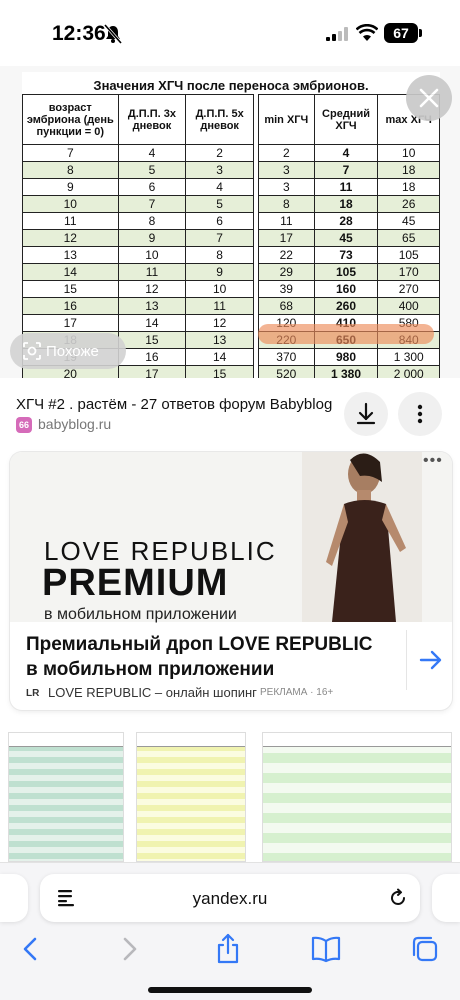  I want to click on back-icon, so click(30, 949).